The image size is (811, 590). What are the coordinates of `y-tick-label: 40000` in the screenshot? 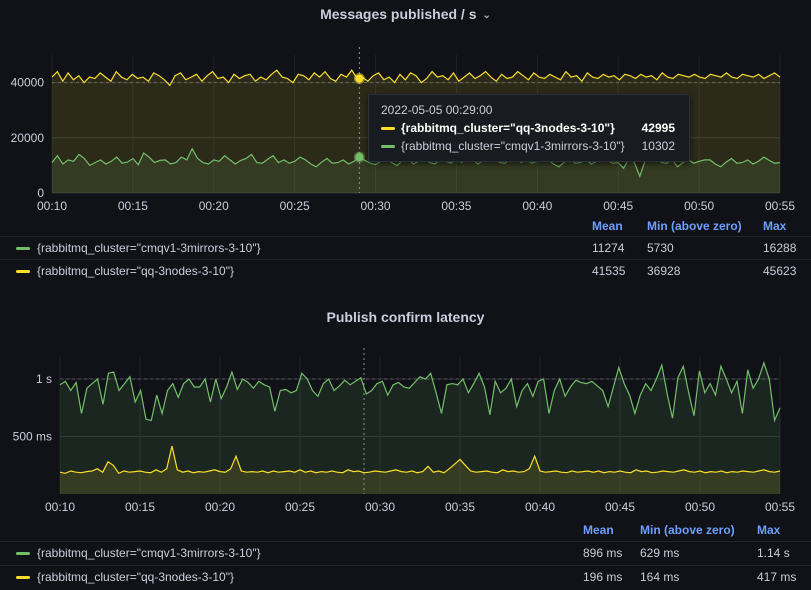 It's located at (28, 83).